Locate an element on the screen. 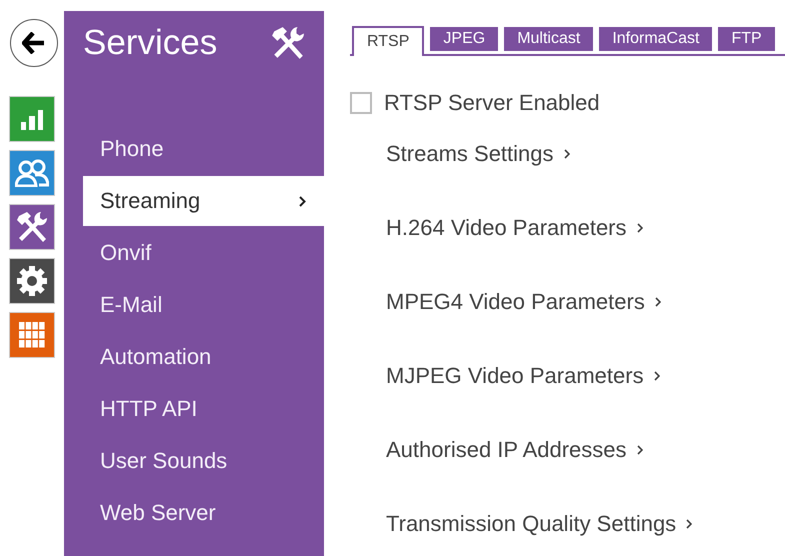 The width and height of the screenshot is (785, 556). sidebar-item: Phone is located at coordinates (203, 149).